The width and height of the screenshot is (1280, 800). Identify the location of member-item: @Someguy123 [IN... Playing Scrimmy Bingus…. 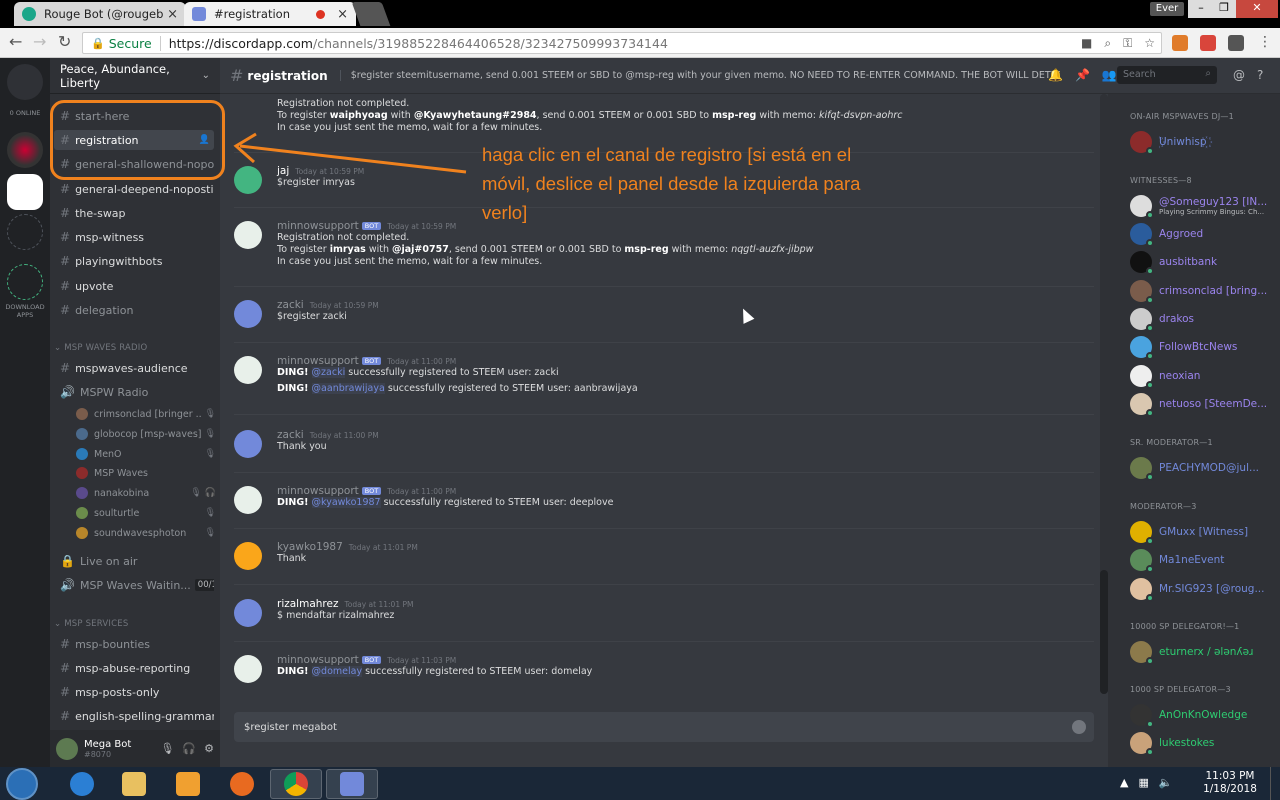
(1205, 206).